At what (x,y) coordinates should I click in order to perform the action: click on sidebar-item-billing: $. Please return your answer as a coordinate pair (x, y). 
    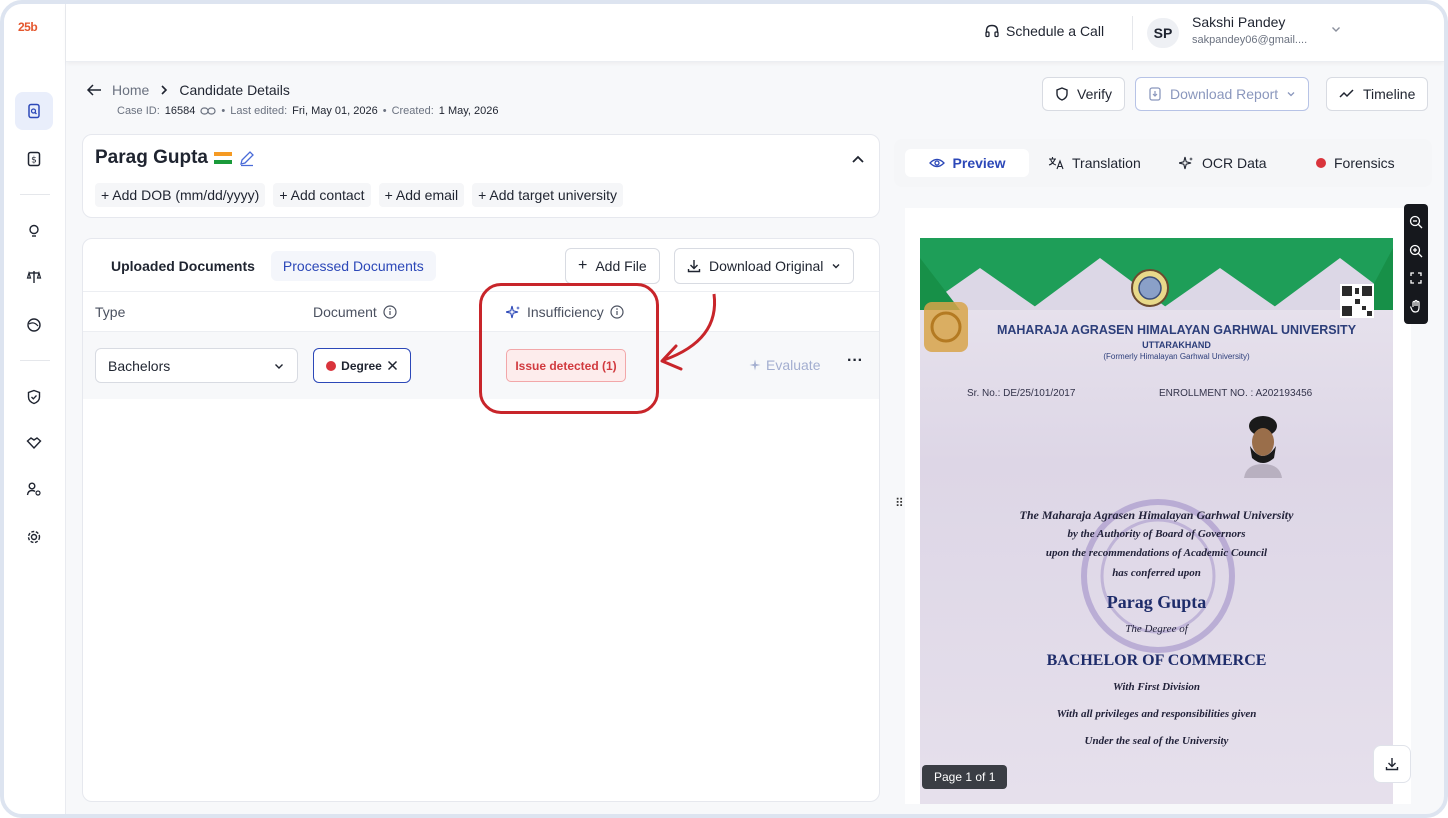
    Looking at the image, I should click on (34, 159).